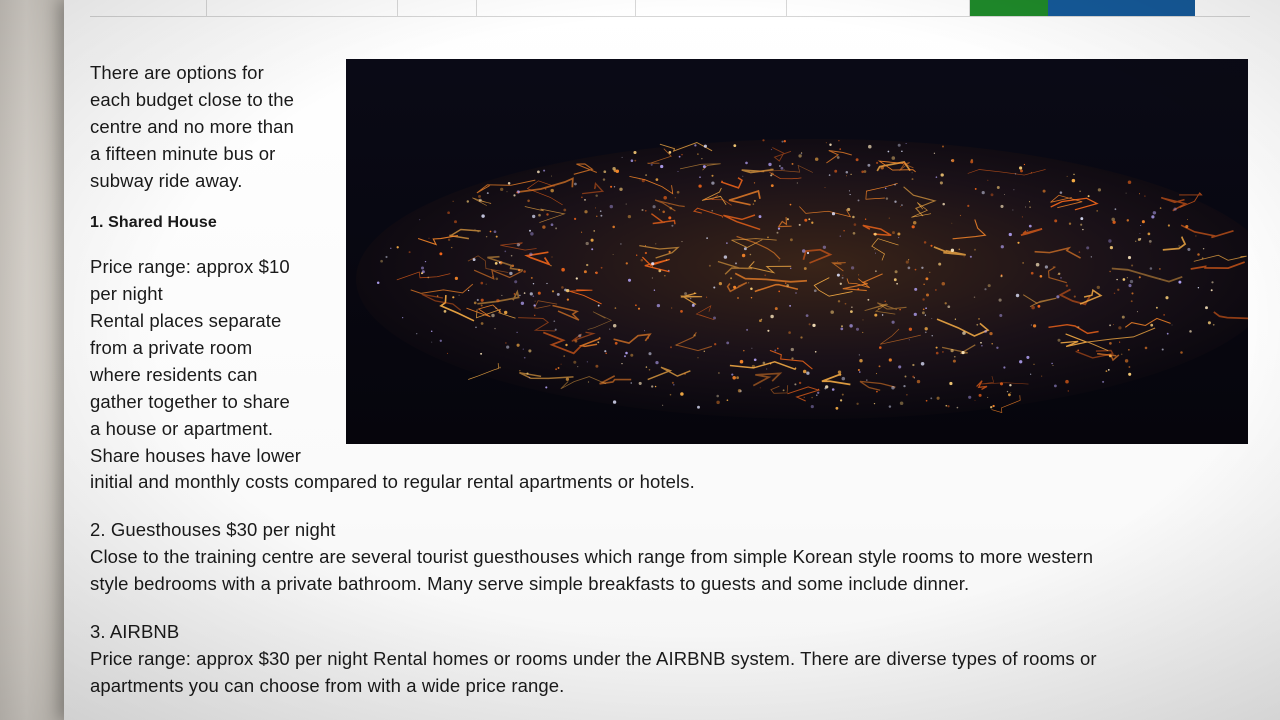 The height and width of the screenshot is (720, 1280). I want to click on body-line: from a private room, so click(171, 347).